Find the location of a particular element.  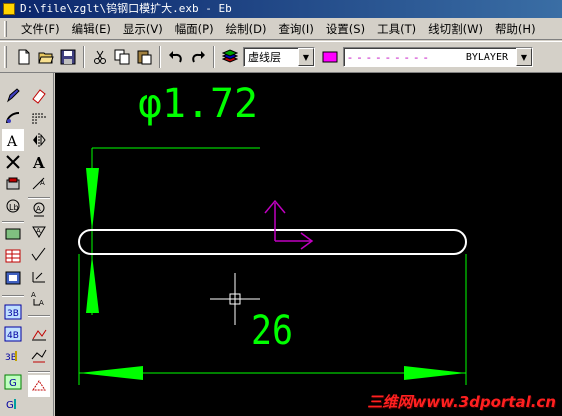

datum-tool-button: A is located at coordinates (39, 232).